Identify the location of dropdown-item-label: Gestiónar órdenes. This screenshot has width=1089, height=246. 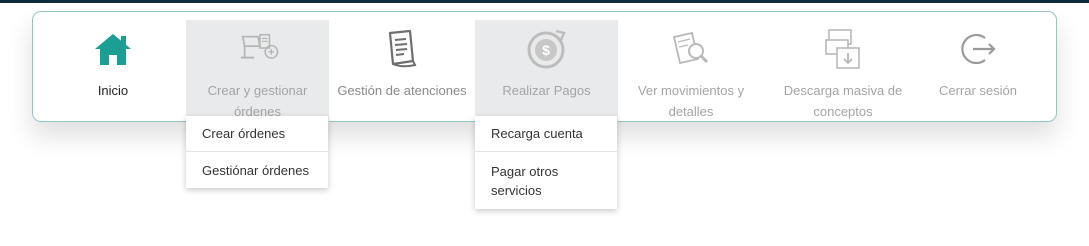
(255, 170).